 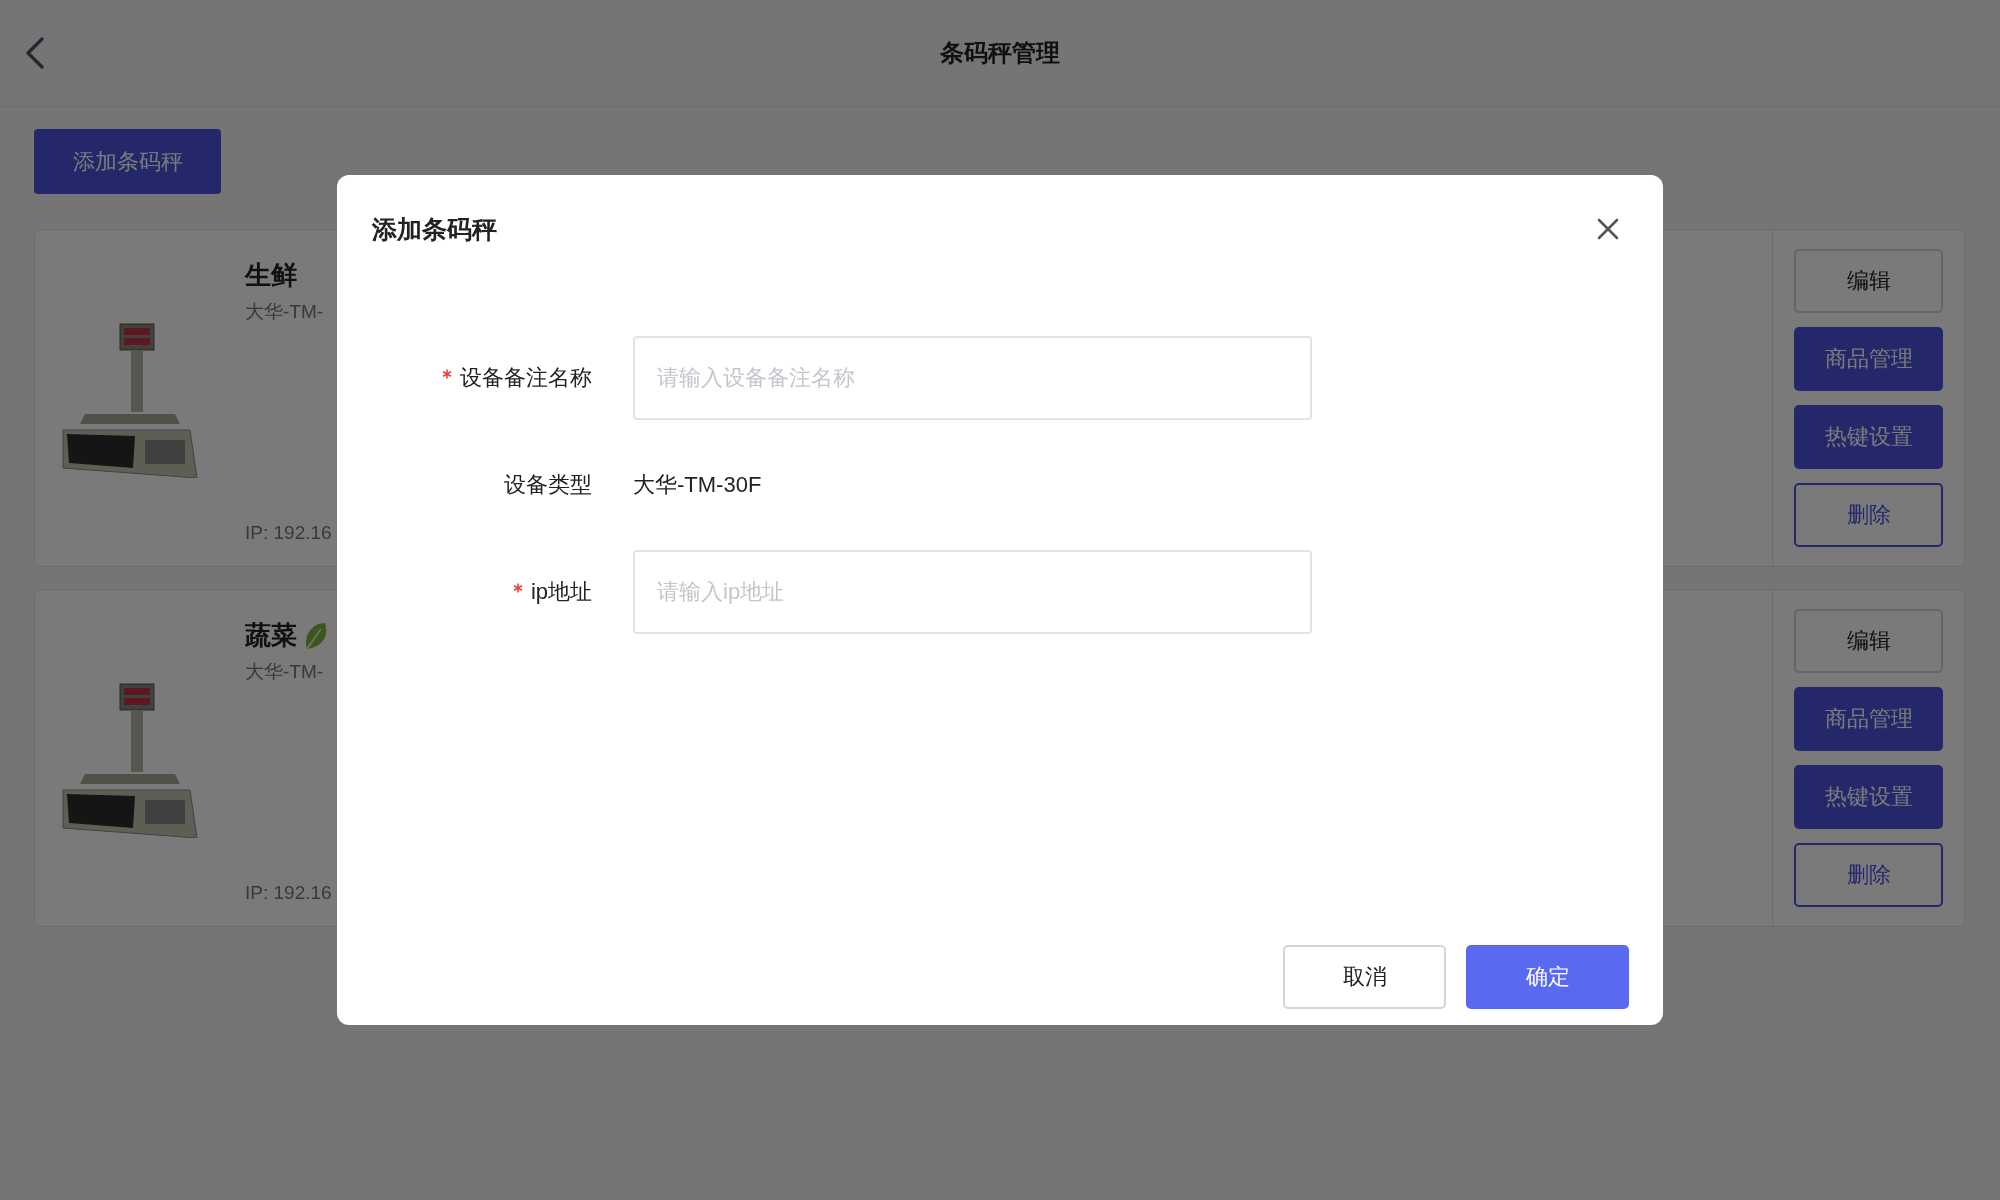 I want to click on add-scale-button: 添加条码秤, so click(x=127, y=161).